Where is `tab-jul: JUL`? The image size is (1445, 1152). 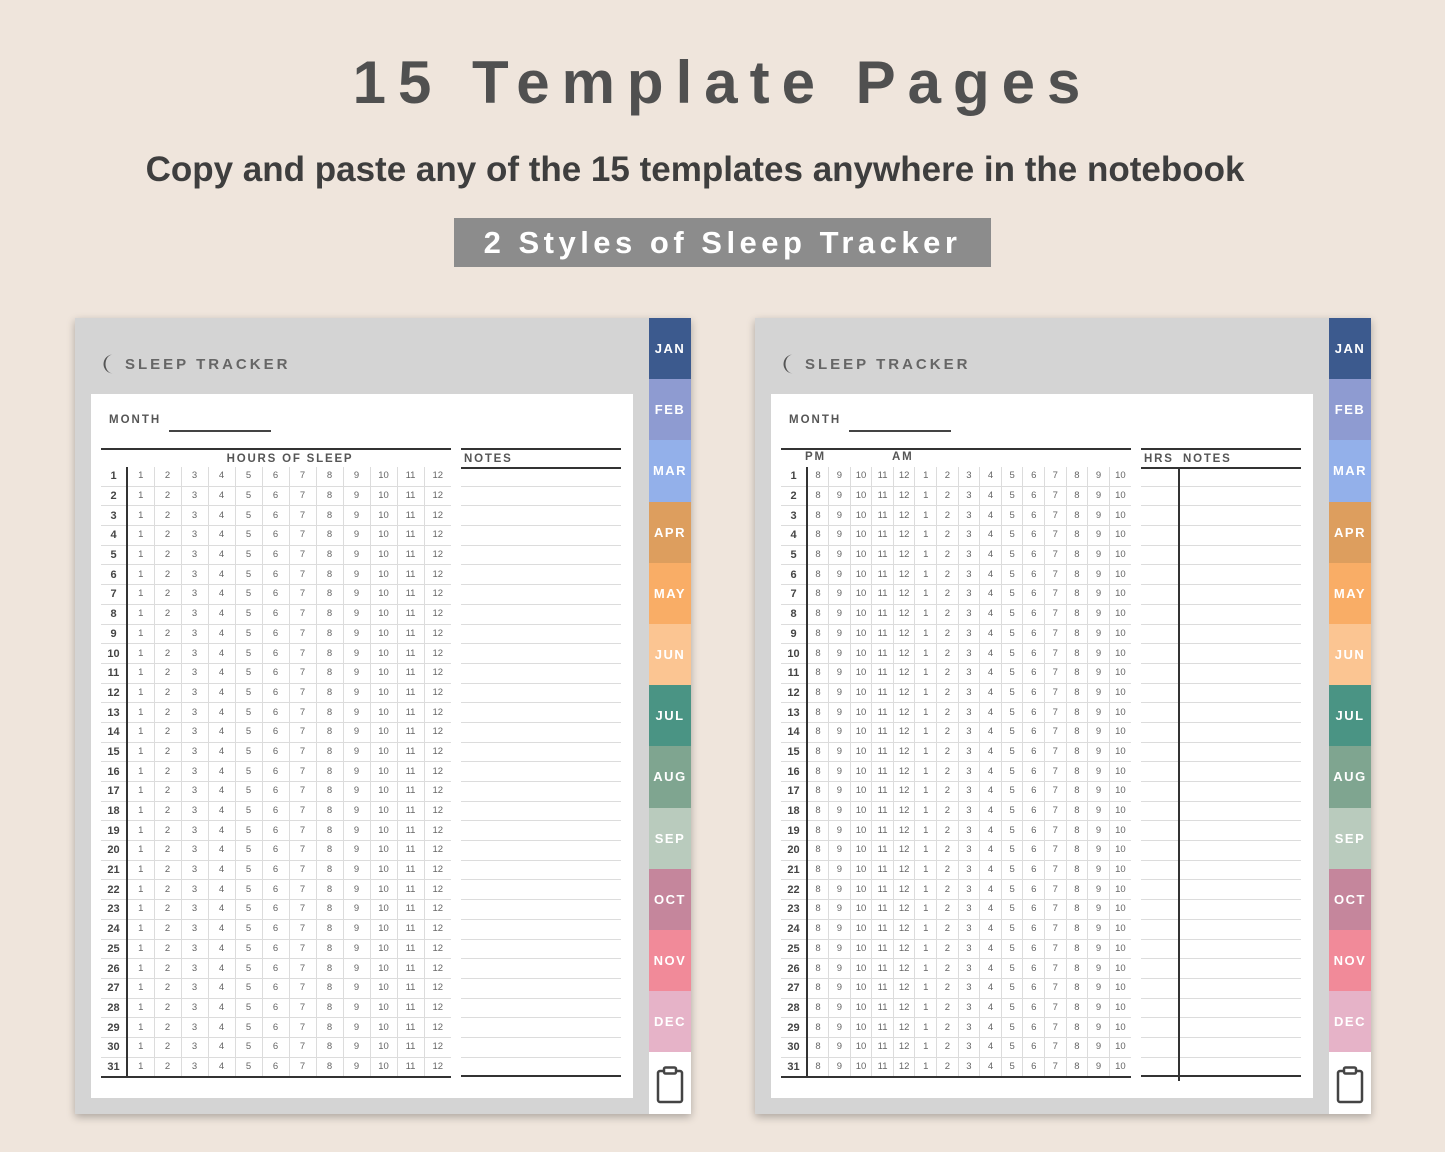 tab-jul: JUL is located at coordinates (670, 716).